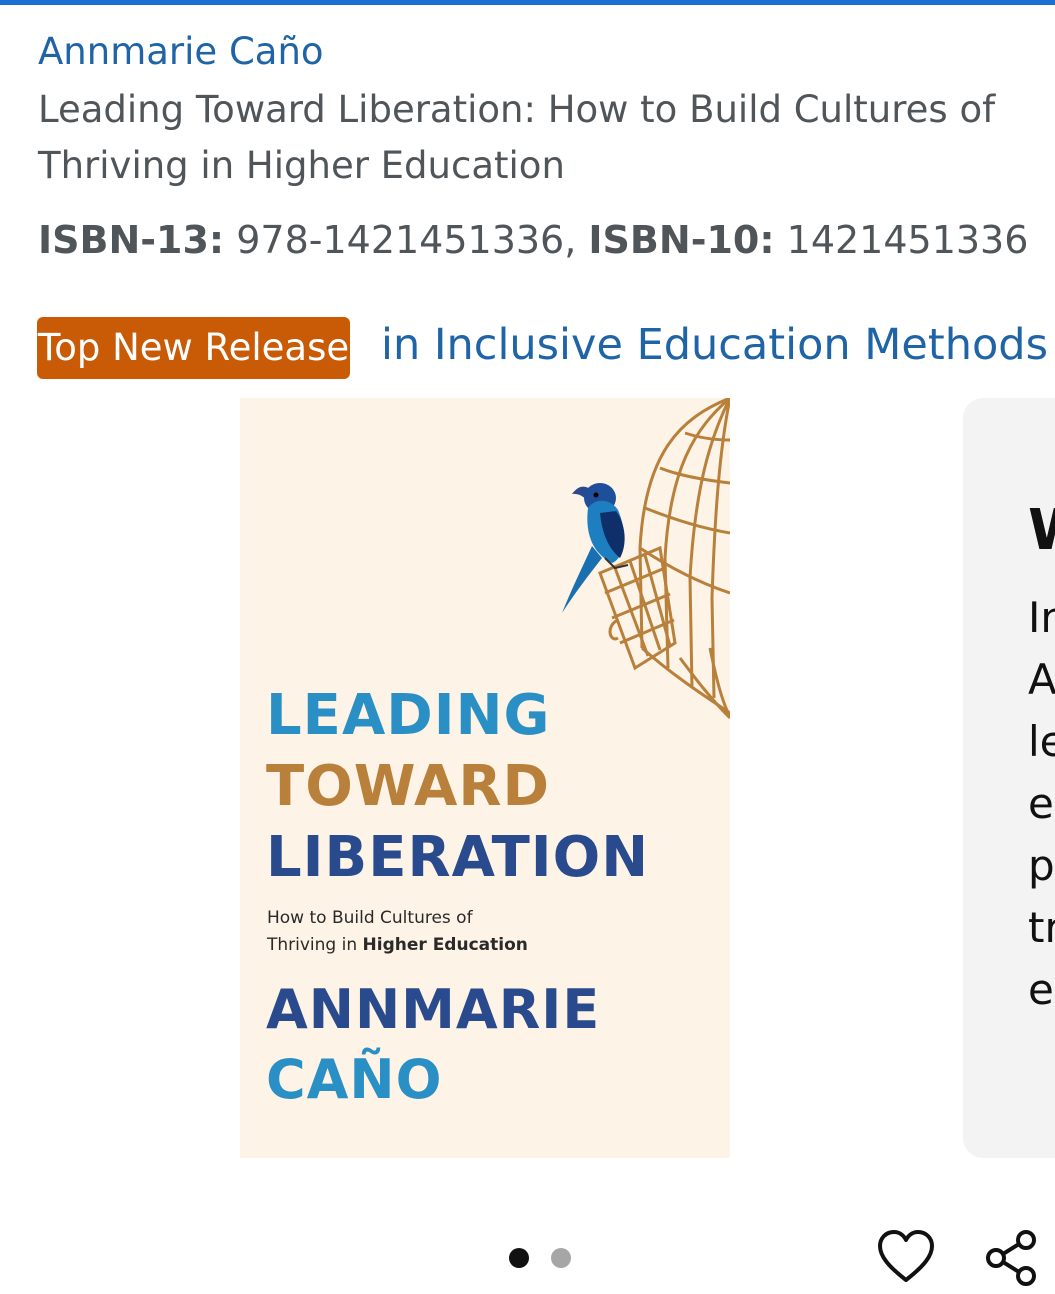 This screenshot has width=1055, height=1294. I want to click on side-card-line: In, so click(1041, 617).